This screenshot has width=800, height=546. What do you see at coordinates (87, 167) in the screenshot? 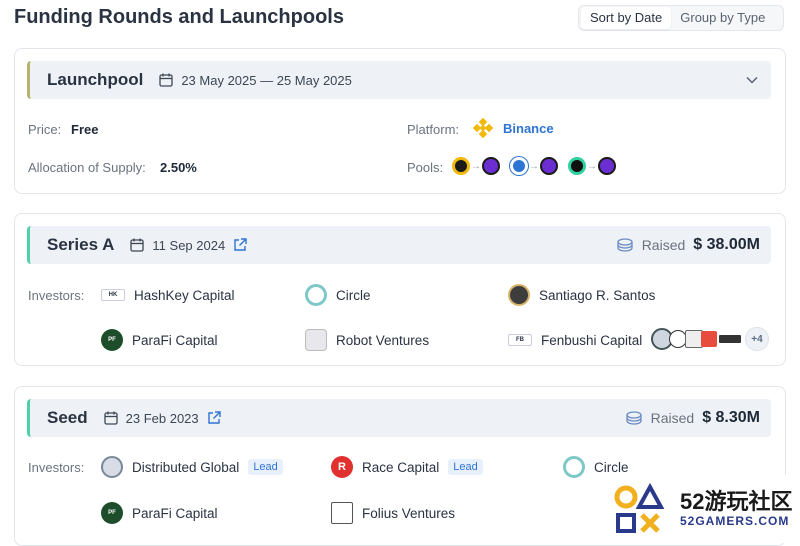
I see `allocation-label: Allocation of Supply:` at bounding box center [87, 167].